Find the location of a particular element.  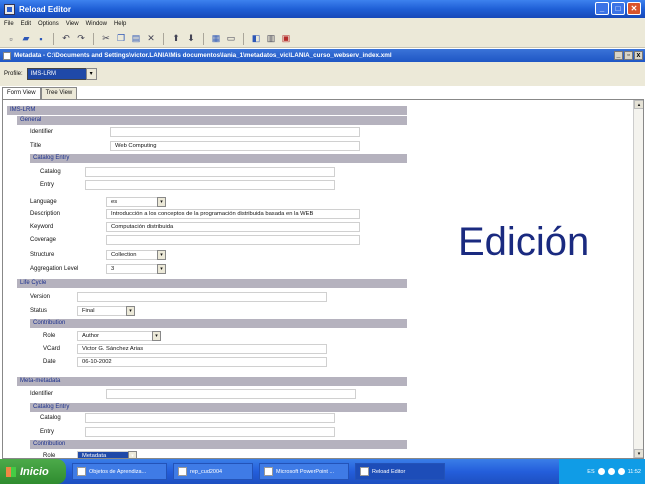

redo-icon: ↷ is located at coordinates (81, 38).